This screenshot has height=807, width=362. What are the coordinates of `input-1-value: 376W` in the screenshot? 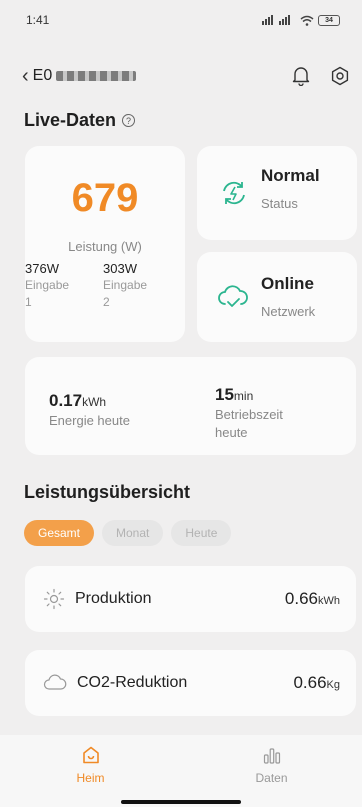 It's located at (42, 268).